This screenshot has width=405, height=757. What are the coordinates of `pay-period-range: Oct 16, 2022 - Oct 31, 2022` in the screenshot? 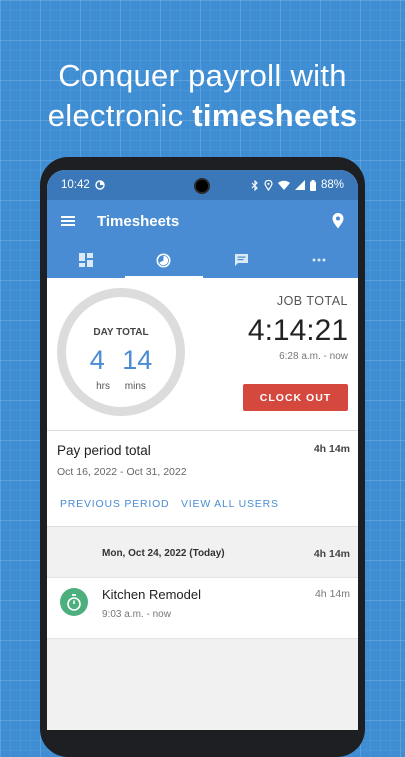 It's located at (122, 472).